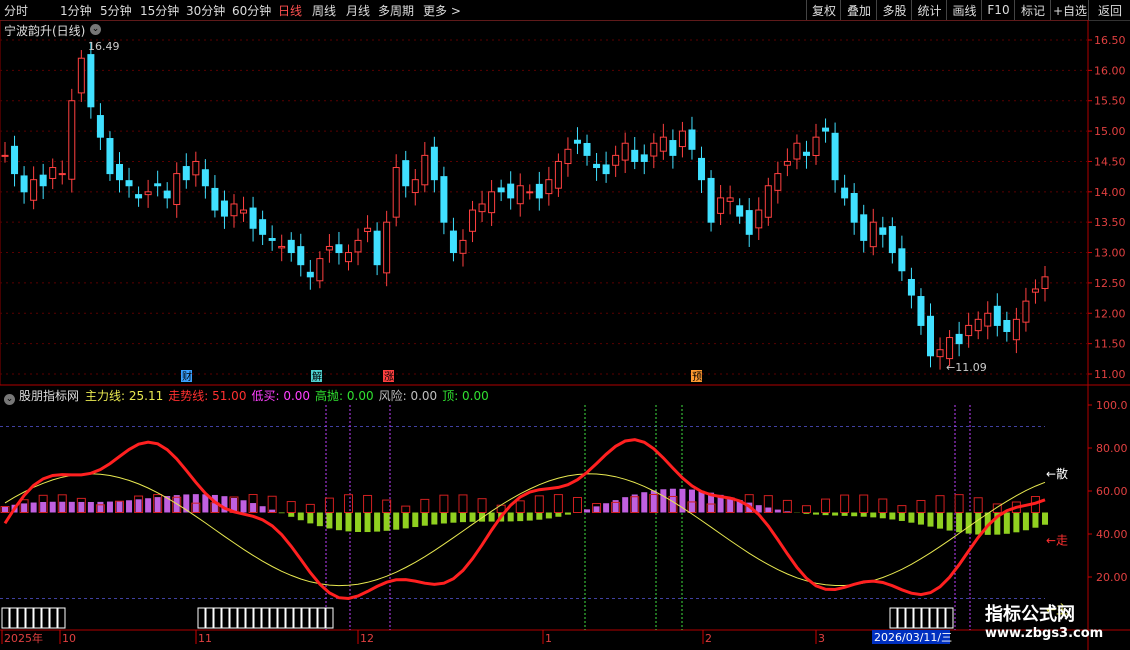 The image size is (1130, 650). Describe the element at coordinates (251, 10) in the screenshot. I see `period-tab-5: 60分钟` at that location.